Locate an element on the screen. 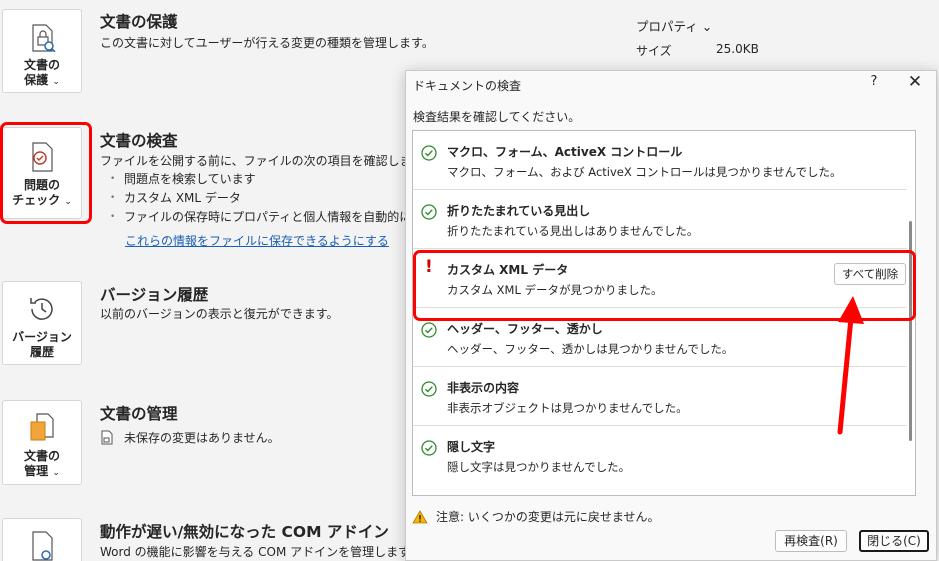 This screenshot has height=561, width=939. manage-tile-line2: 管理 is located at coordinates (36, 471).